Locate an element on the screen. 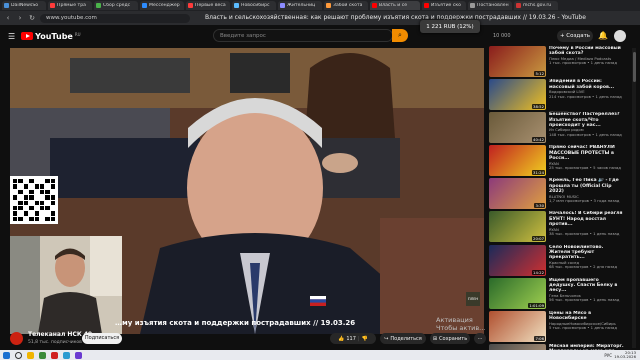  youtube-play-icon is located at coordinates (27, 36).